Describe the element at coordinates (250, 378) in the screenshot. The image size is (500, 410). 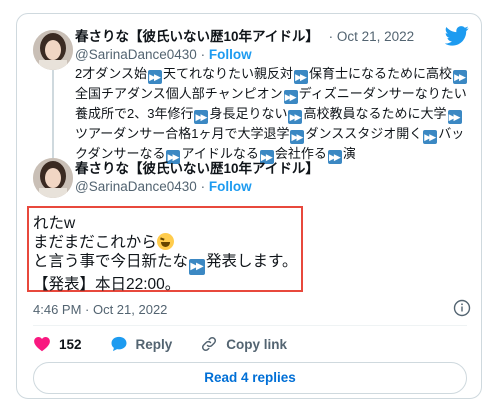
I see `read-replies-button: Read 4 replies` at that location.